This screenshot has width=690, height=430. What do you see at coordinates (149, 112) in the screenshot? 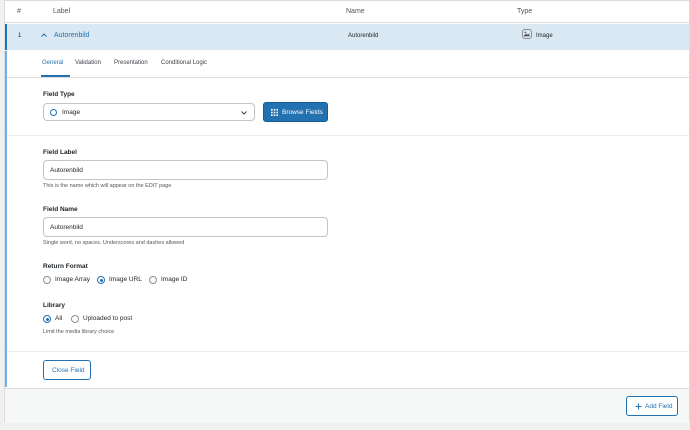
I see `field-type-select: Image` at bounding box center [149, 112].